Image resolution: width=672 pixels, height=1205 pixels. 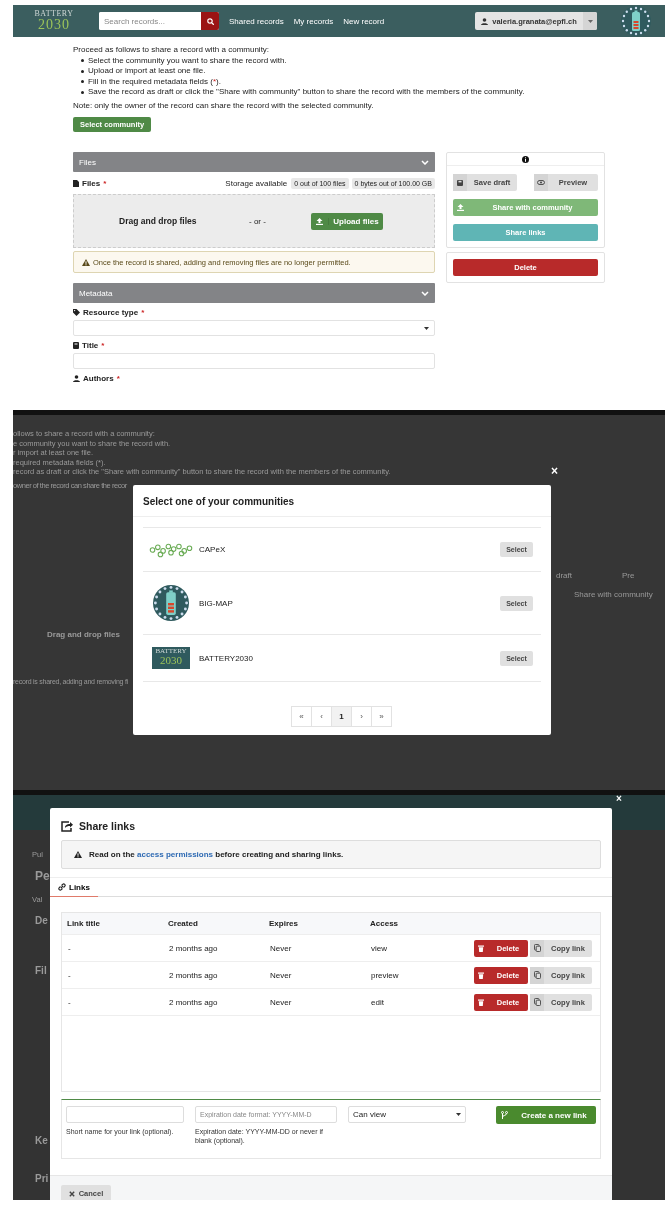 What do you see at coordinates (183, 923) in the screenshot?
I see `column-header: Created` at bounding box center [183, 923].